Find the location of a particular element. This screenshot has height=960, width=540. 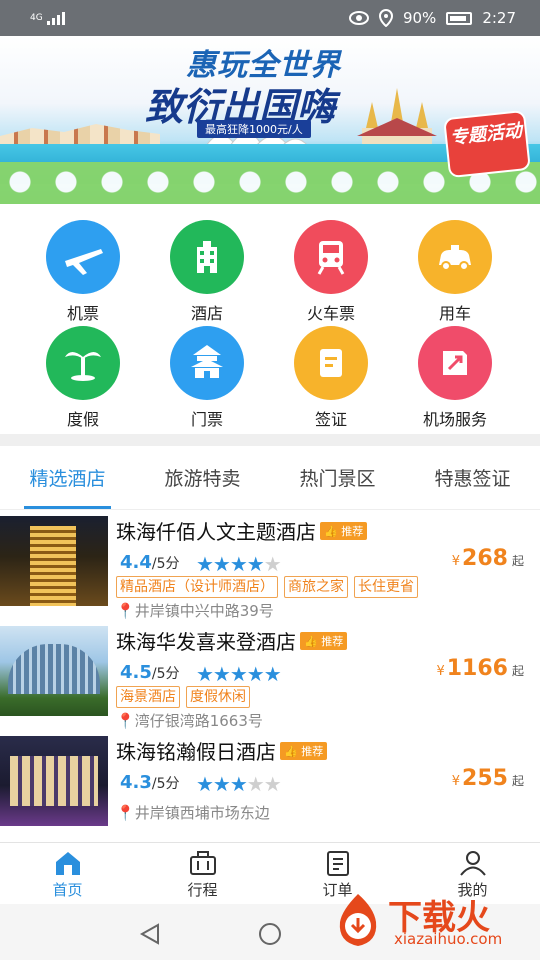

order-list-icon is located at coordinates (337, 863).